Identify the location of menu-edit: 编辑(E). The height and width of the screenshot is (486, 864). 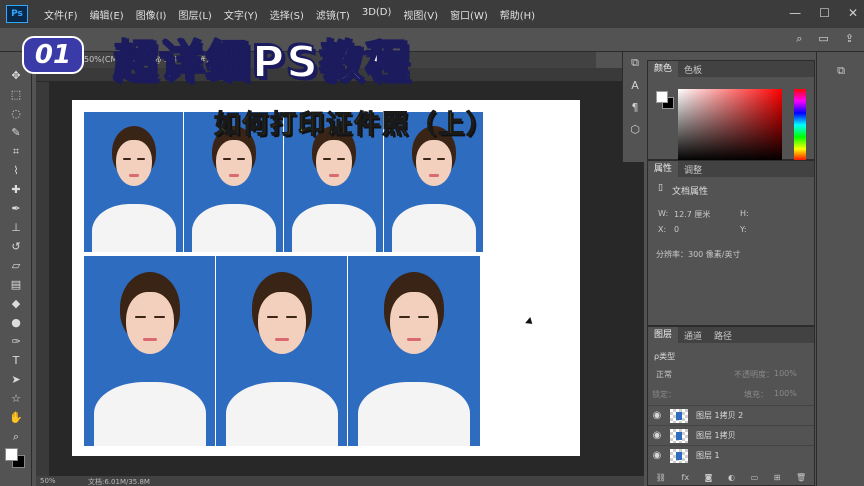
(107, 14).